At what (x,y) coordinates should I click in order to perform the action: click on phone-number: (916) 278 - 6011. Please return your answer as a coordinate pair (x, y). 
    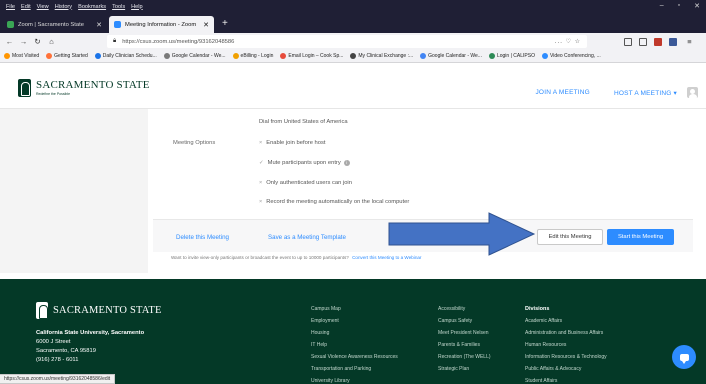
    Looking at the image, I should click on (57, 360).